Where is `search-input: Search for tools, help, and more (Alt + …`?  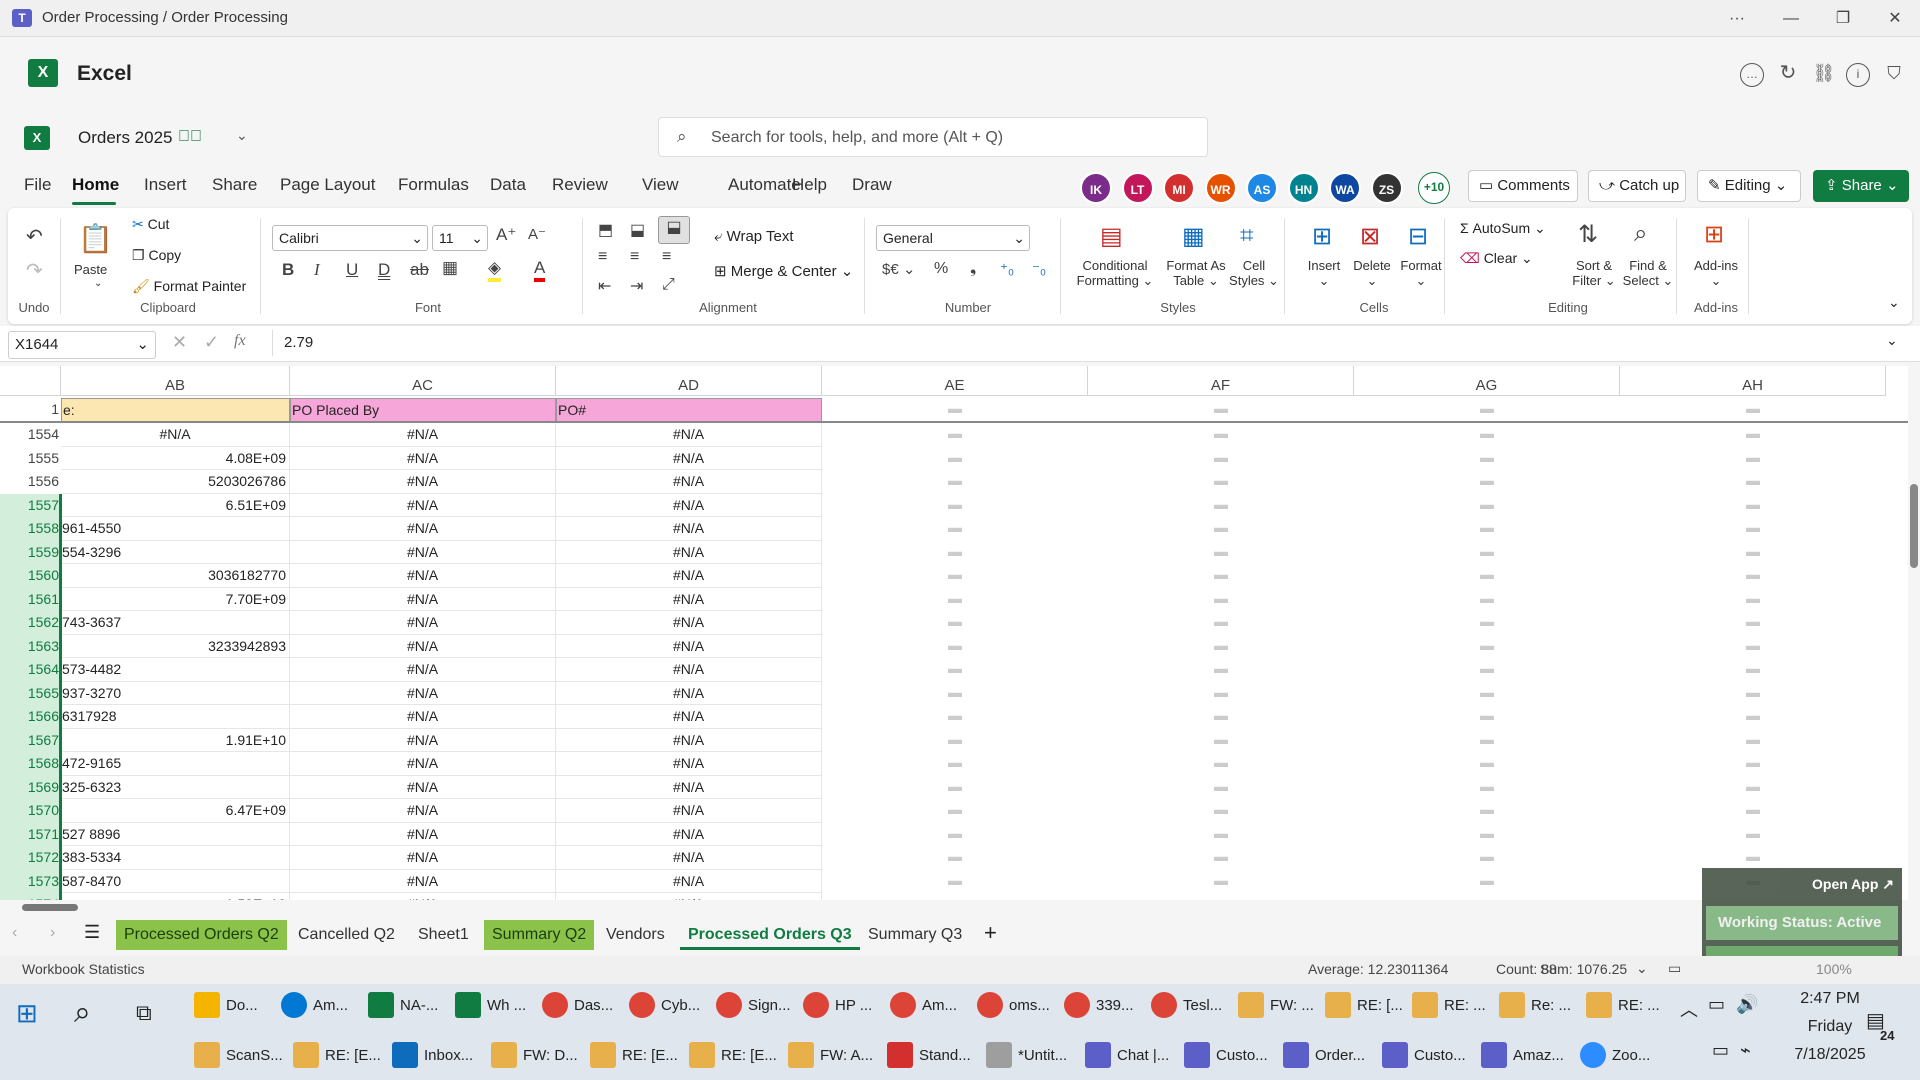
search-input: Search for tools, help, and more (Alt + … is located at coordinates (857, 138).